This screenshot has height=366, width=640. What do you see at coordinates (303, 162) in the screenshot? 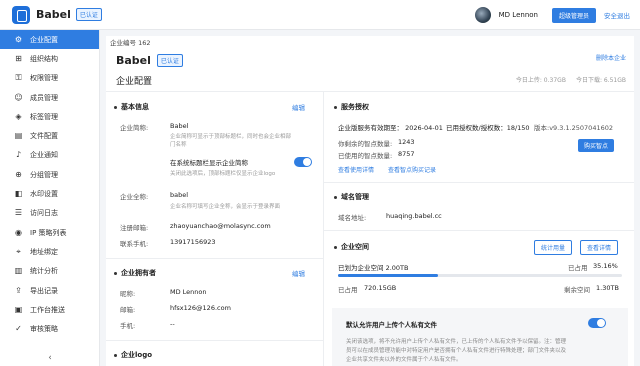
I see `show-short-name-toggle` at bounding box center [303, 162].